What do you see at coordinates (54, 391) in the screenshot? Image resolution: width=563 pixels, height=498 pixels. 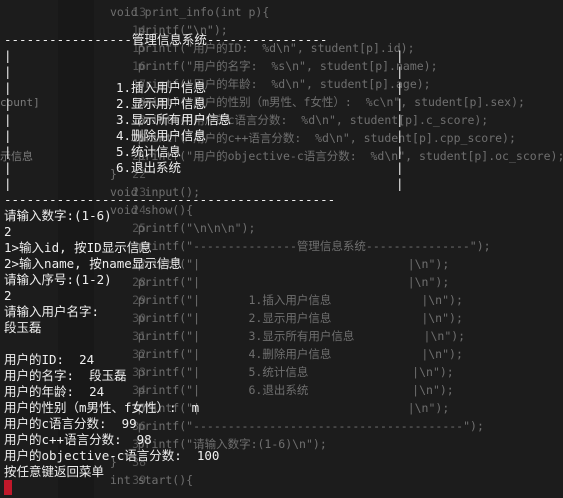 I see `terminal-output-line: 用户的年龄: 24` at bounding box center [54, 391].